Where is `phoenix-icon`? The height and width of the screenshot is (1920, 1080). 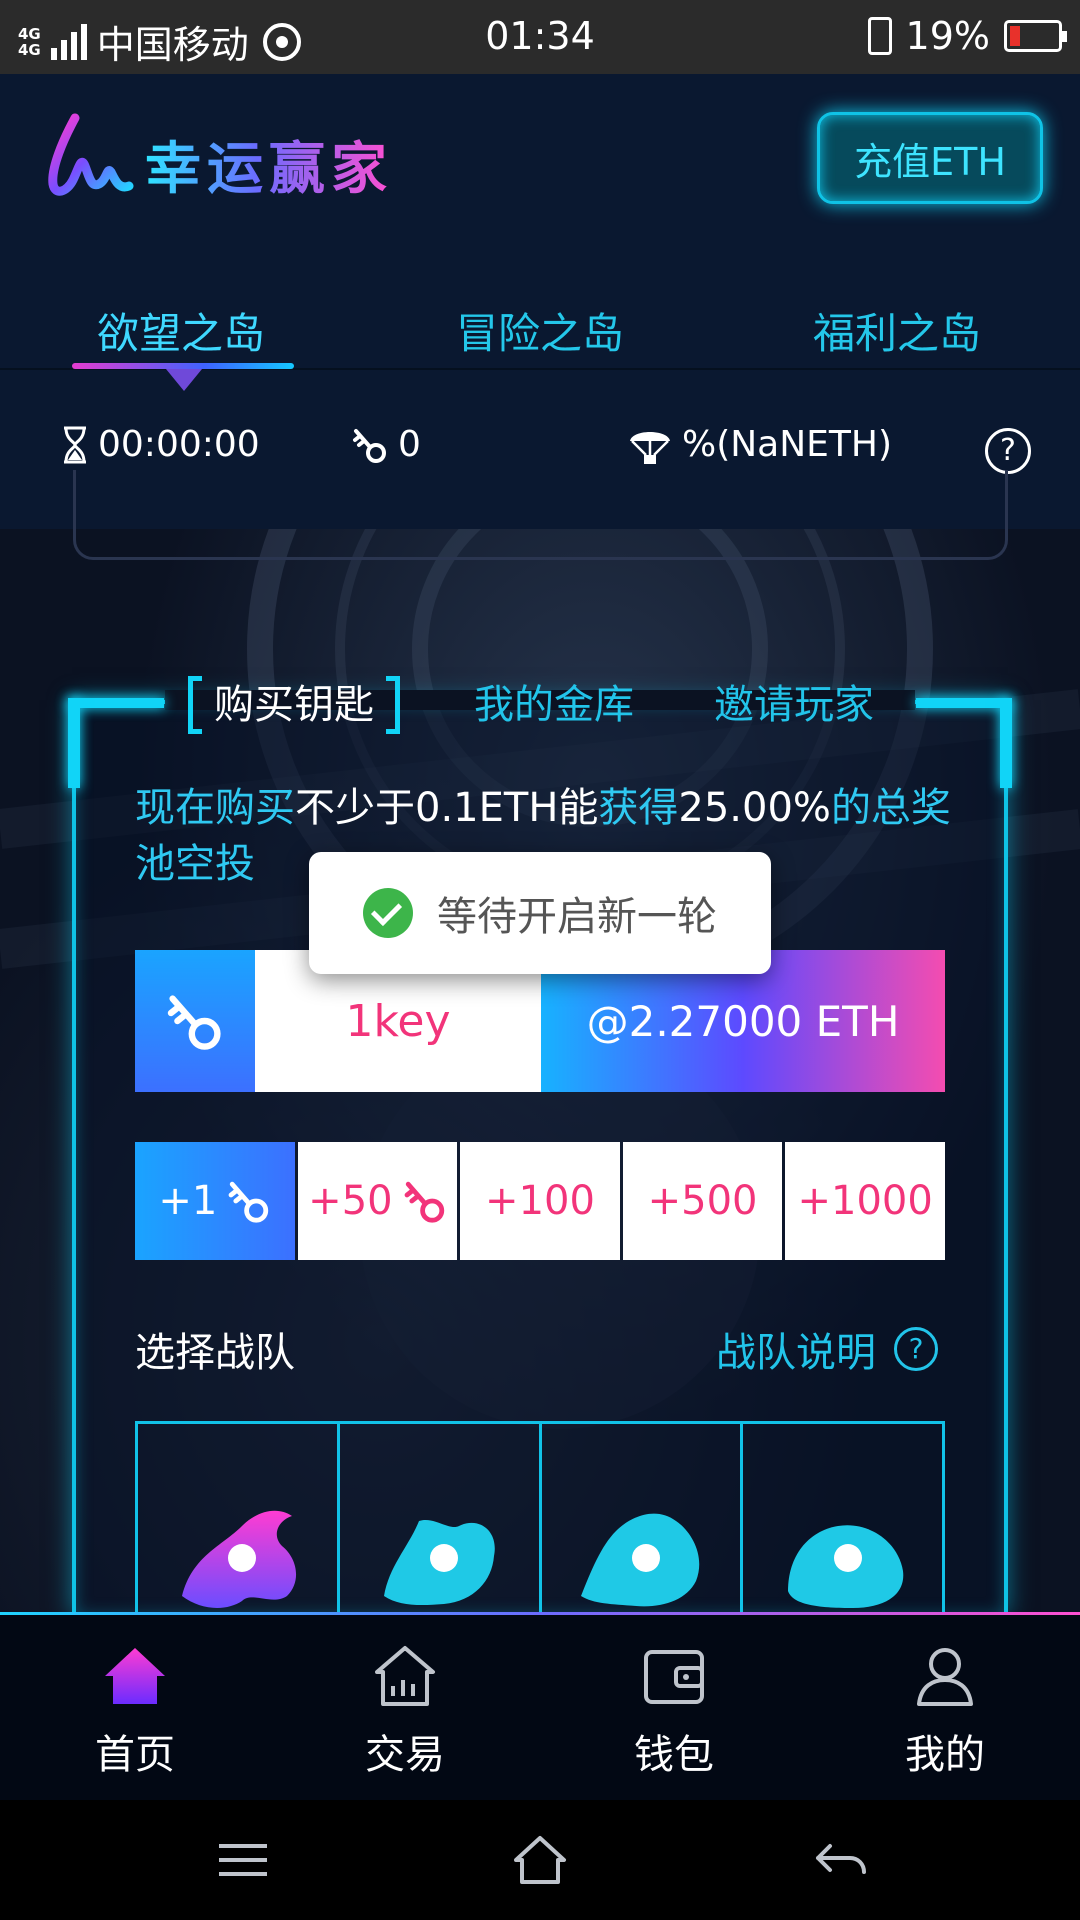 phoenix-icon is located at coordinates (640, 1560).